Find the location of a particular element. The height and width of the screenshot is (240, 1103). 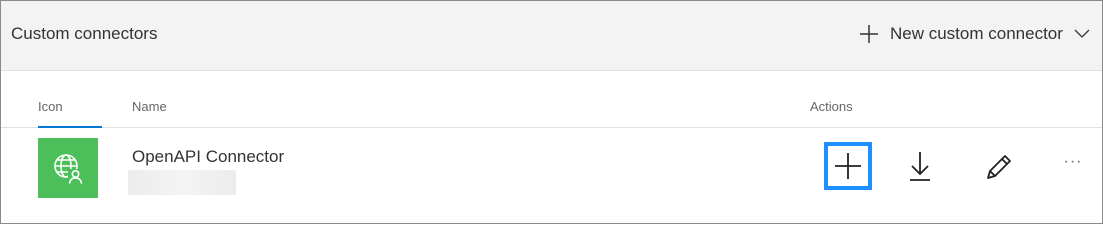

download-icon is located at coordinates (920, 166).